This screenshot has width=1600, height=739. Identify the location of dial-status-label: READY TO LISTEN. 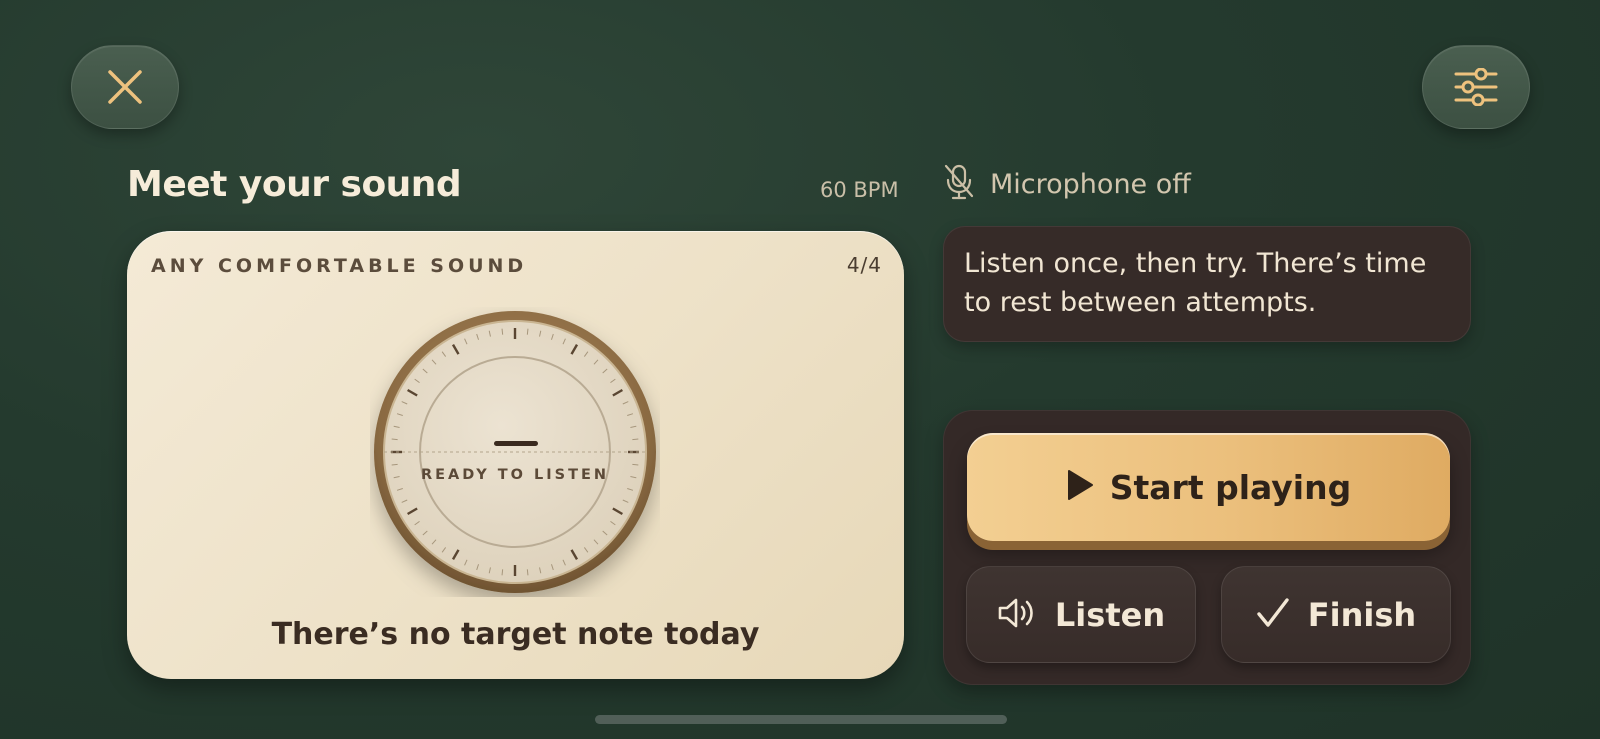
(515, 475).